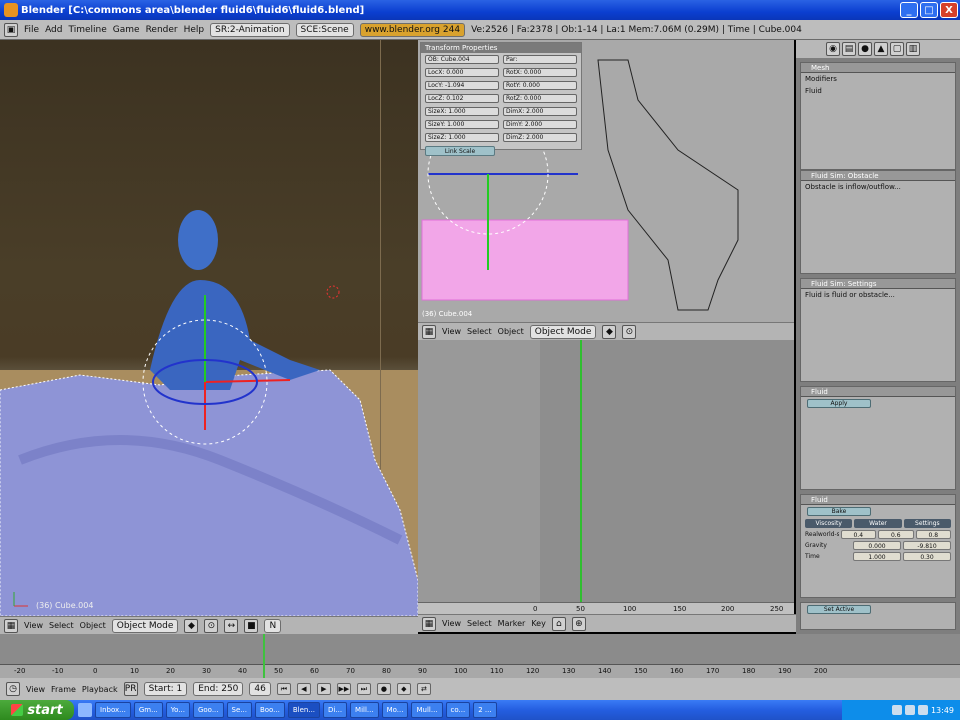  Describe the element at coordinates (540, 111) in the screenshot. I see `dimx-field: DimX: 2.000` at that location.